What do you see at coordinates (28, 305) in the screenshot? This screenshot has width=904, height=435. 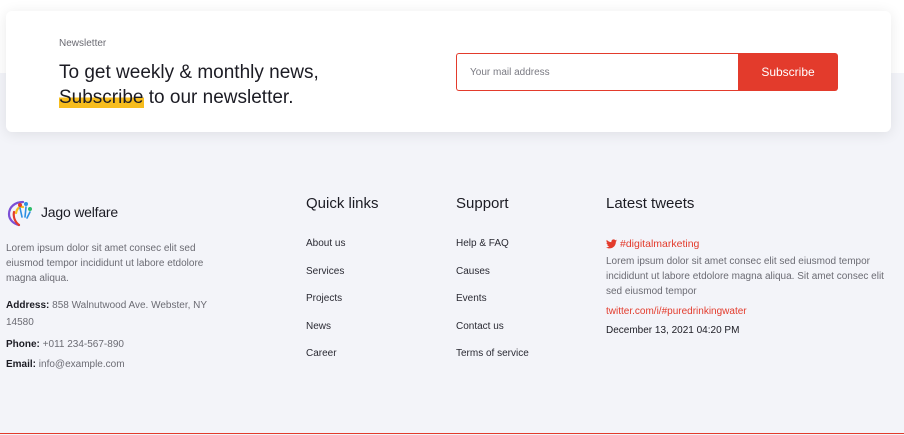 I see `address-label: Address:` at bounding box center [28, 305].